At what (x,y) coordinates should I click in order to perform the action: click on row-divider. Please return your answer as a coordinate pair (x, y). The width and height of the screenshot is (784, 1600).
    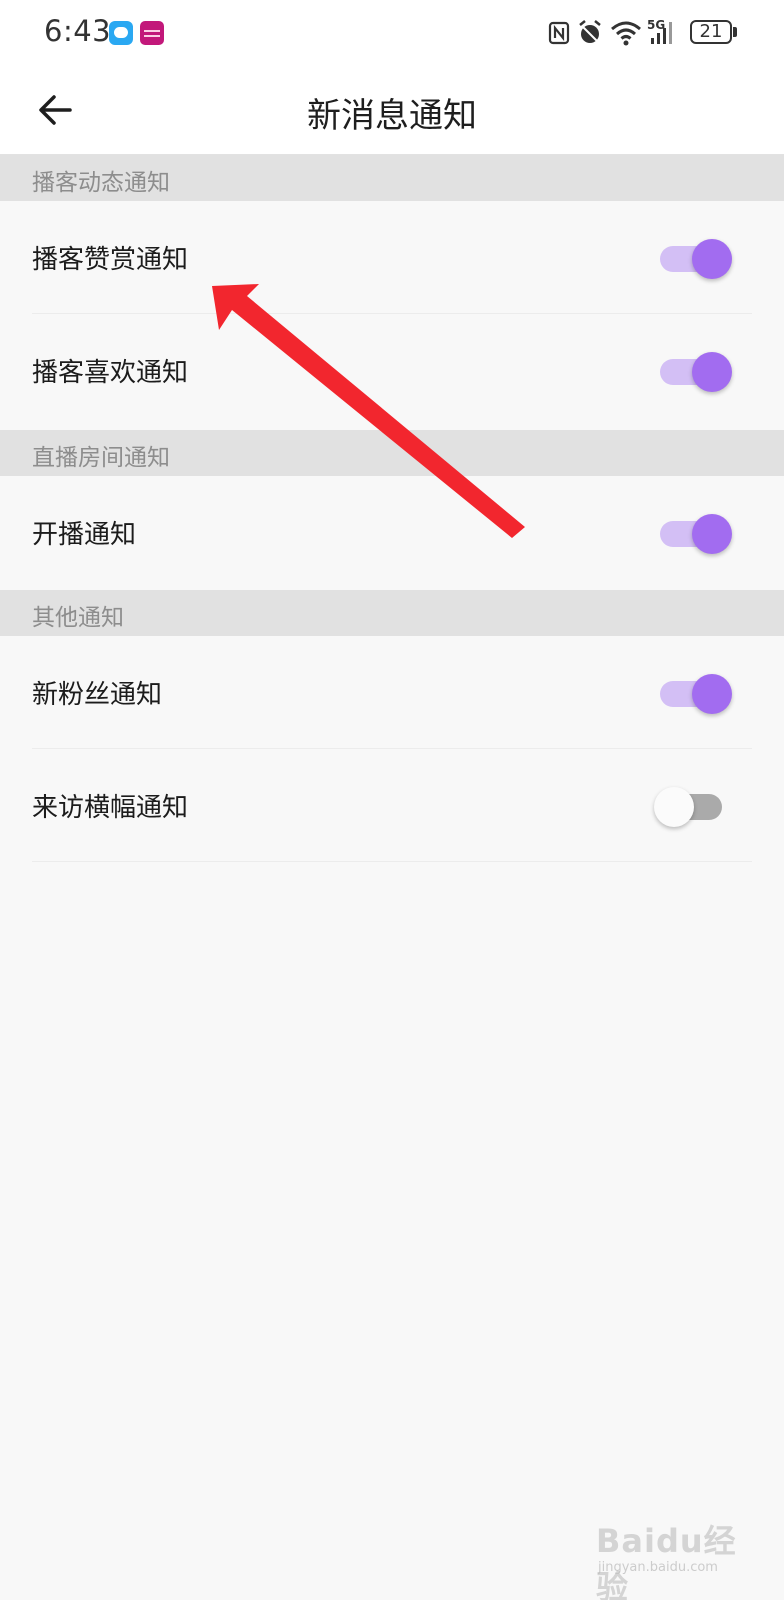
    Looking at the image, I should click on (392, 861).